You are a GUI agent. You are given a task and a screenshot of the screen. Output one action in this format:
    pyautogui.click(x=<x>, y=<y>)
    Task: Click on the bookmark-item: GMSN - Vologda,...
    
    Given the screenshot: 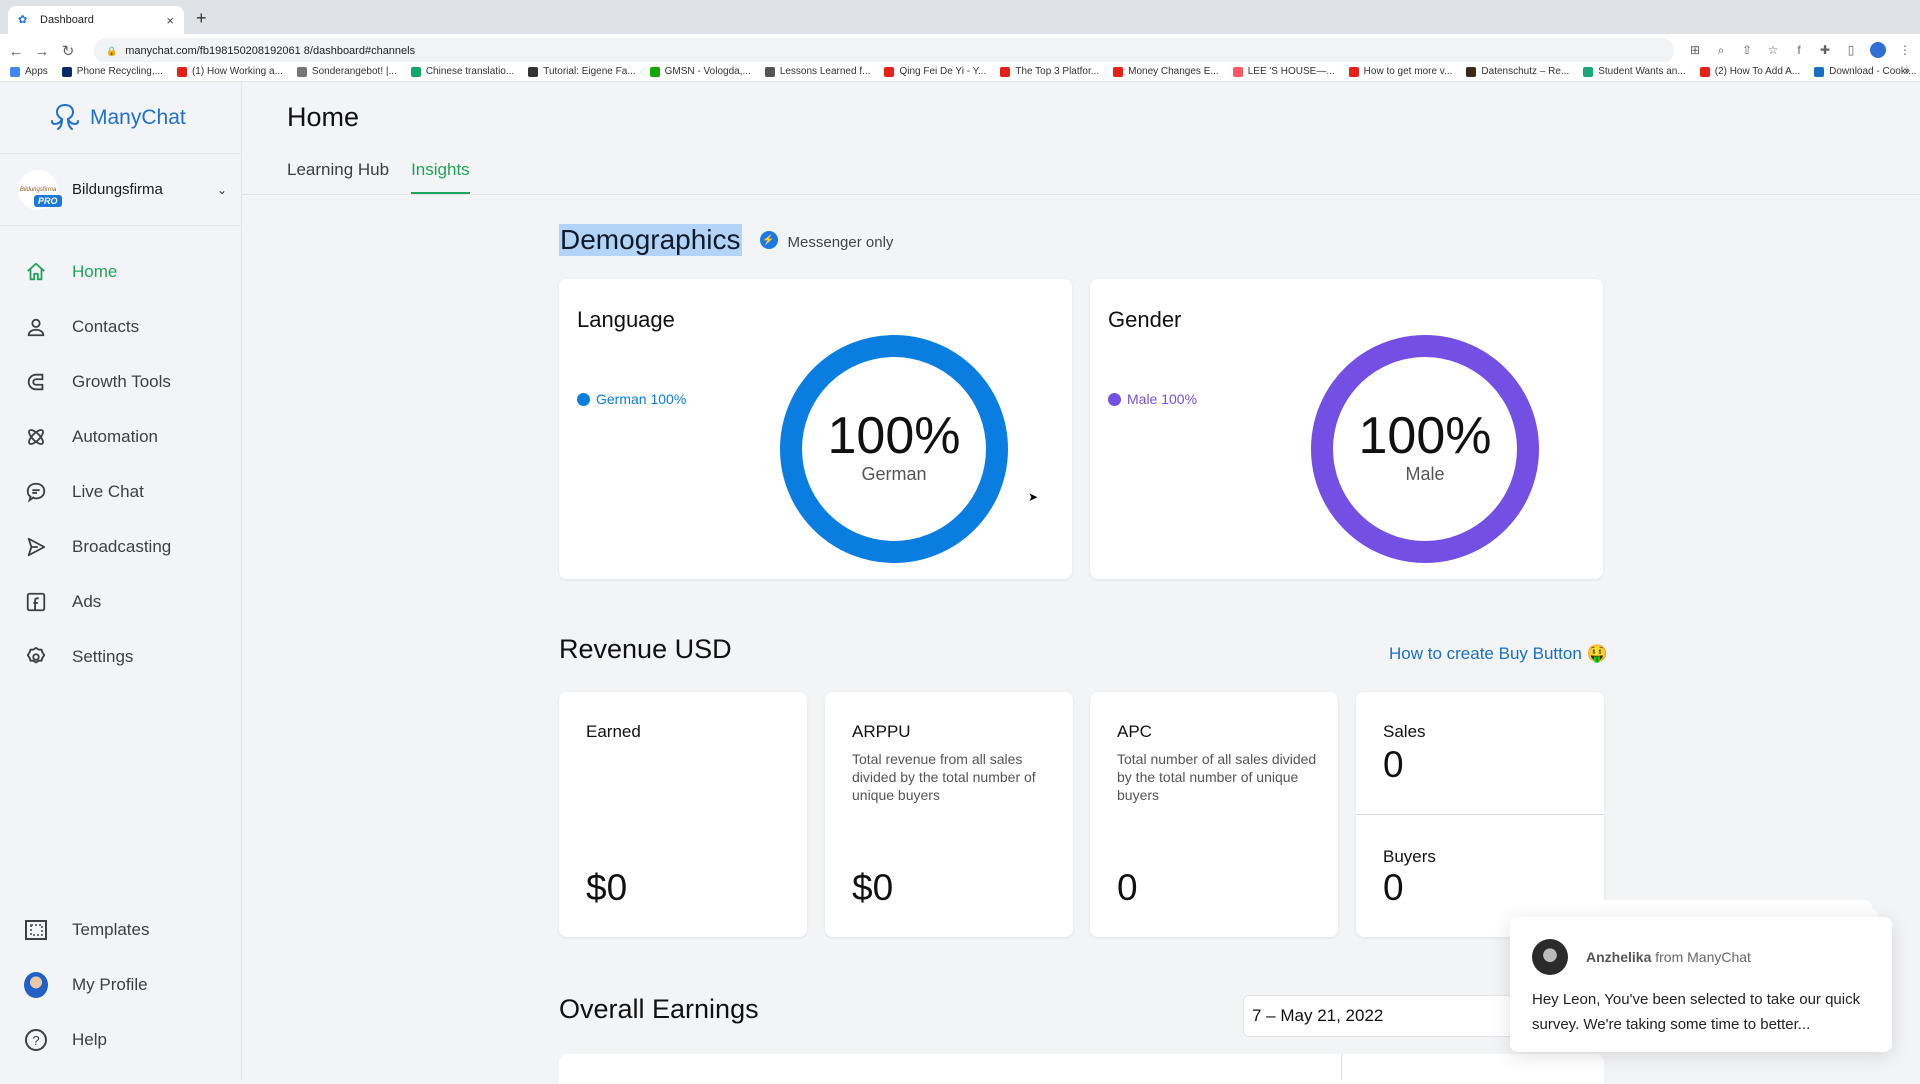 What is the action you would take?
    pyautogui.click(x=700, y=71)
    